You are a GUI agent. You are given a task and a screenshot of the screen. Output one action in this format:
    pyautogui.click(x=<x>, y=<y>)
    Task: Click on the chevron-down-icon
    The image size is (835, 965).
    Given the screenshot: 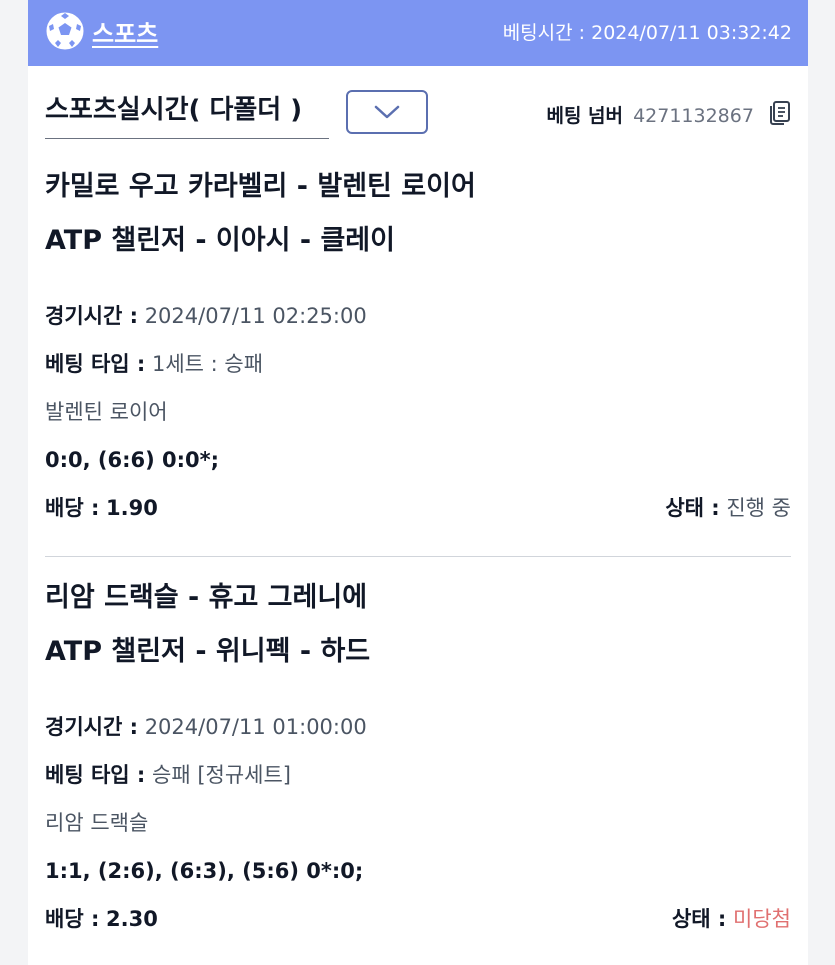 What is the action you would take?
    pyautogui.click(x=387, y=112)
    